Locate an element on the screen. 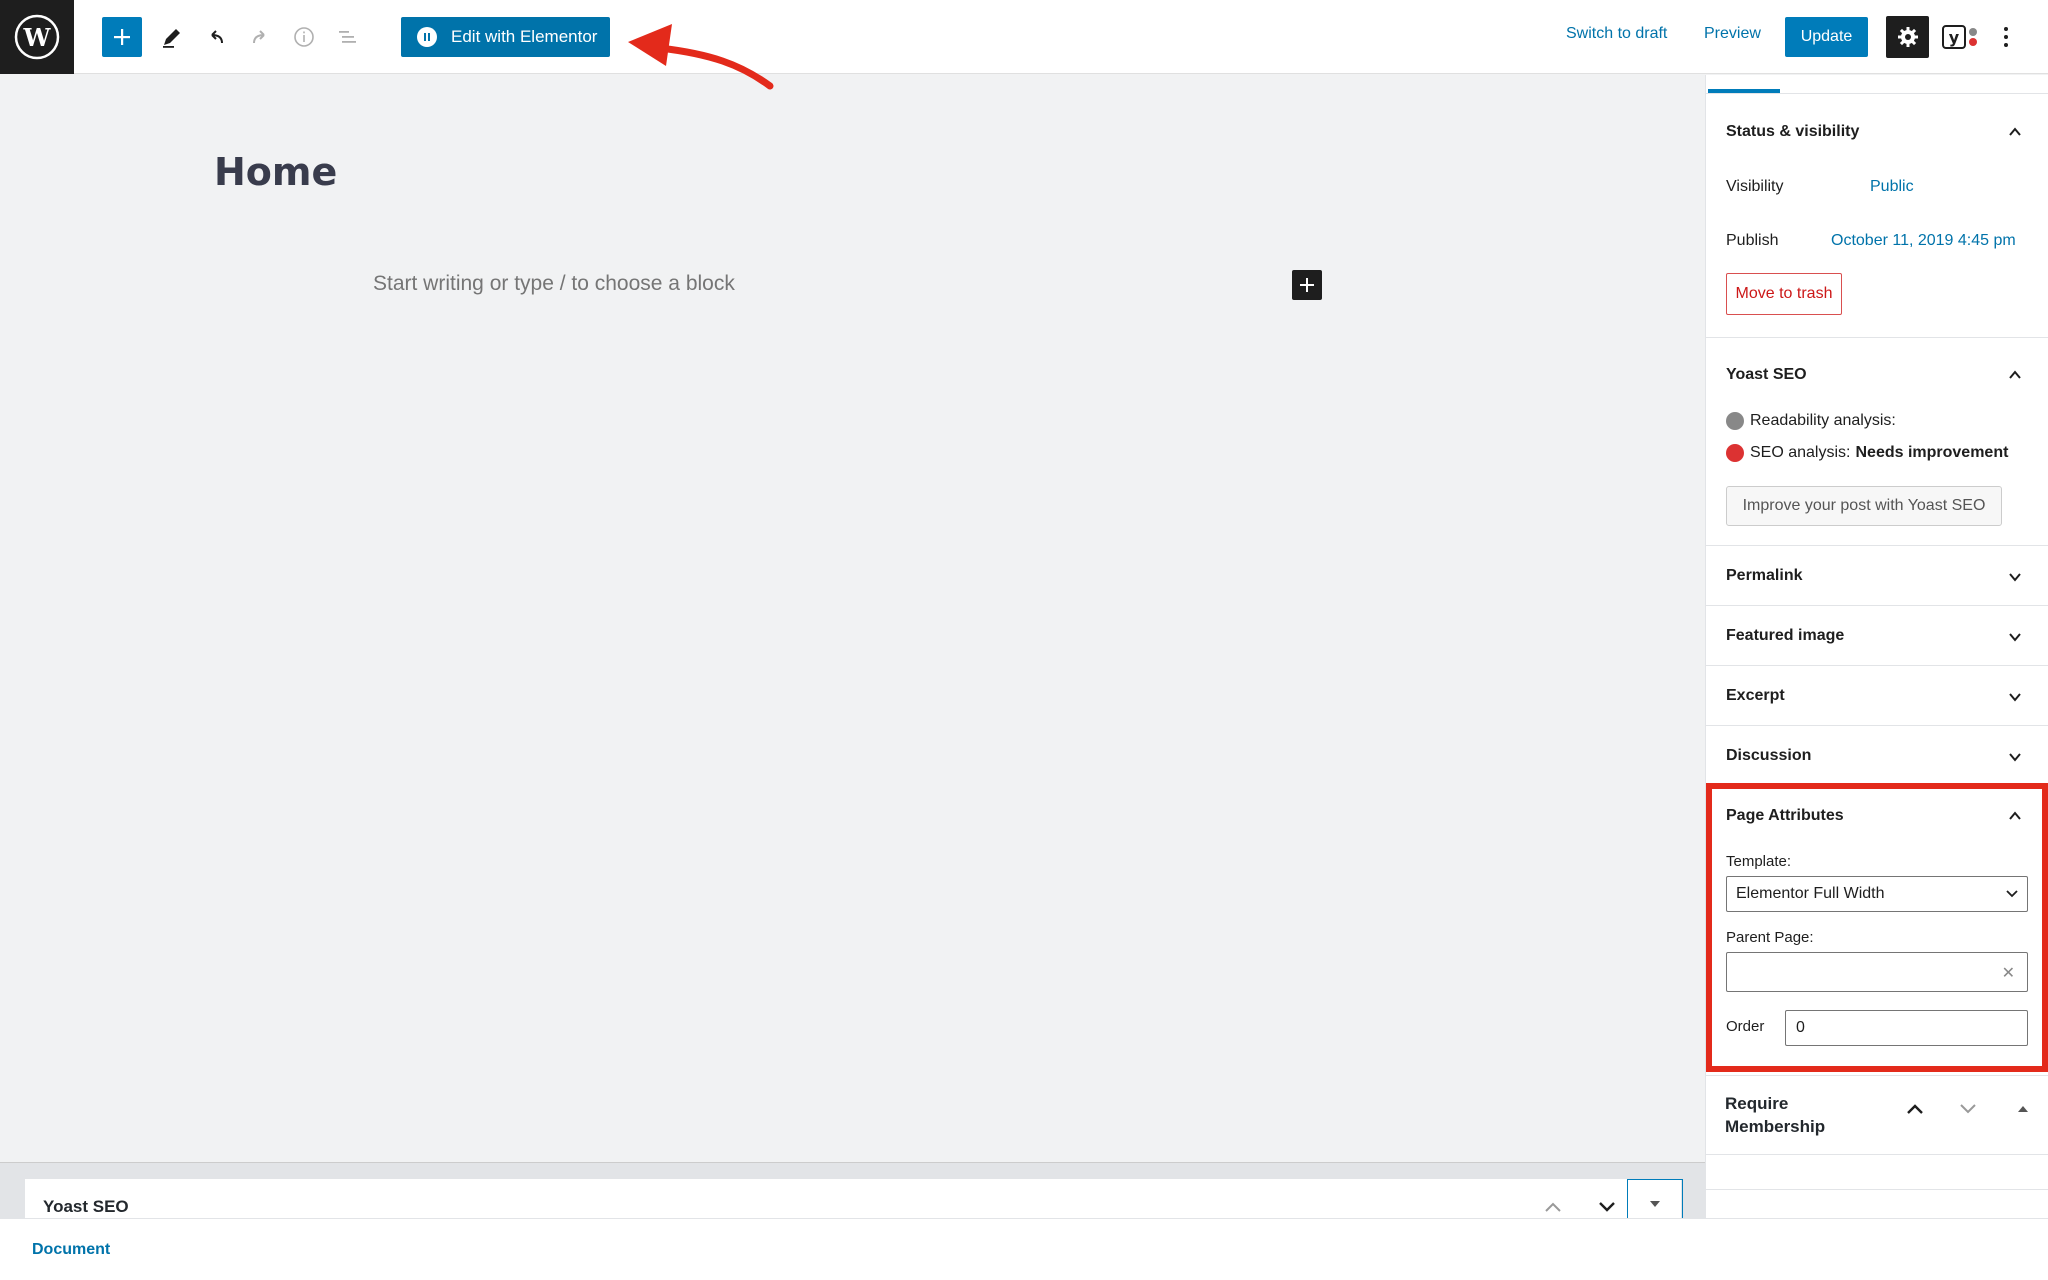 The width and height of the screenshot is (2048, 1280). edit-with-elementor-button: Edit with Elementor is located at coordinates (505, 37).